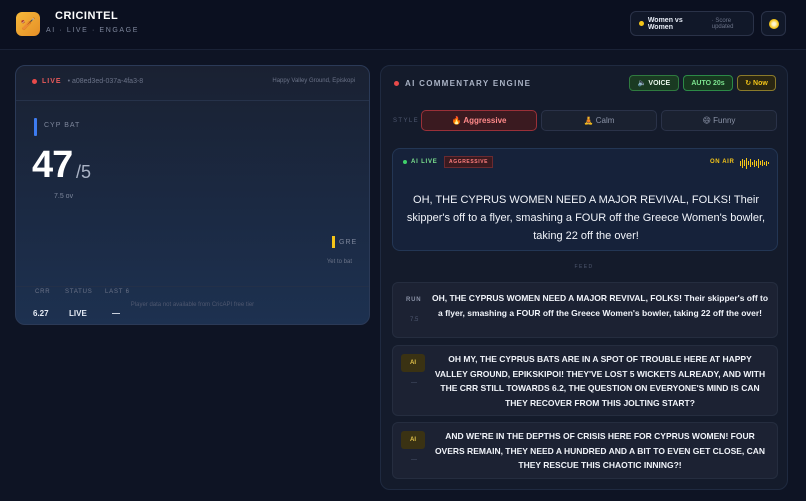  What do you see at coordinates (35, 127) in the screenshot?
I see `batting-team-marker` at bounding box center [35, 127].